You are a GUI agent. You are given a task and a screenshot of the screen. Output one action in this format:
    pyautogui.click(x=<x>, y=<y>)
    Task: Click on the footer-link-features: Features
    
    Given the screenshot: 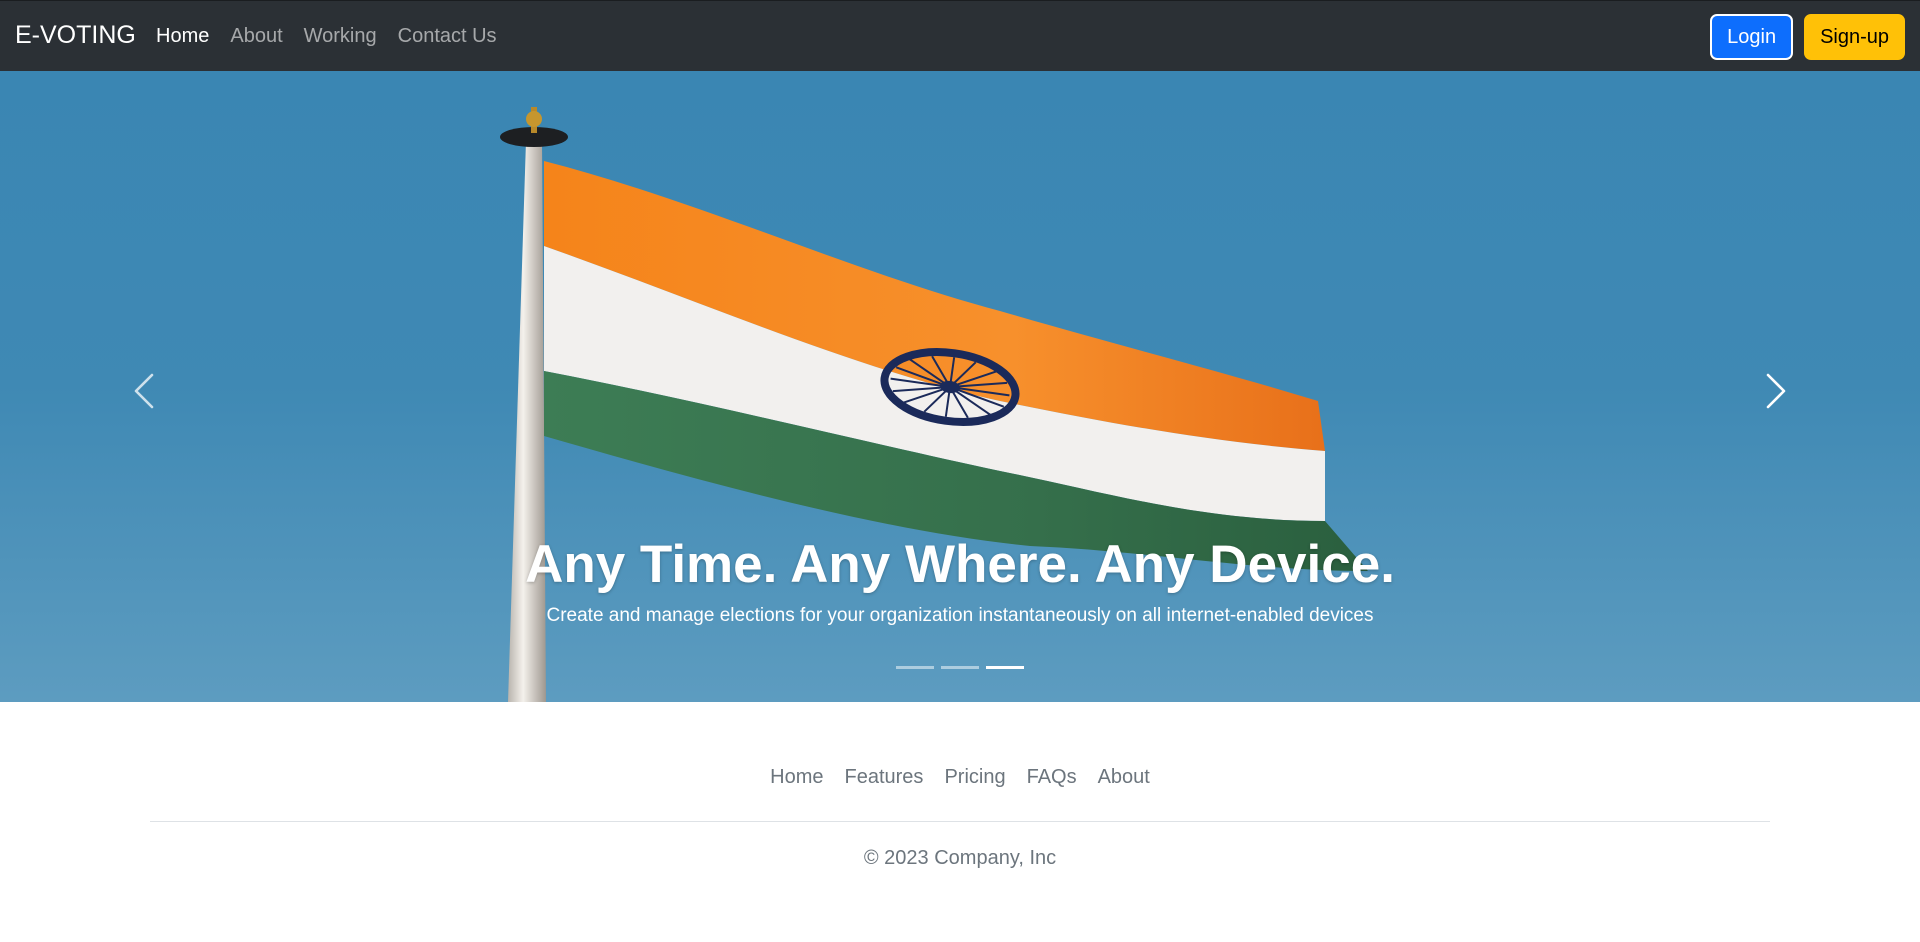 What is the action you would take?
    pyautogui.click(x=884, y=777)
    